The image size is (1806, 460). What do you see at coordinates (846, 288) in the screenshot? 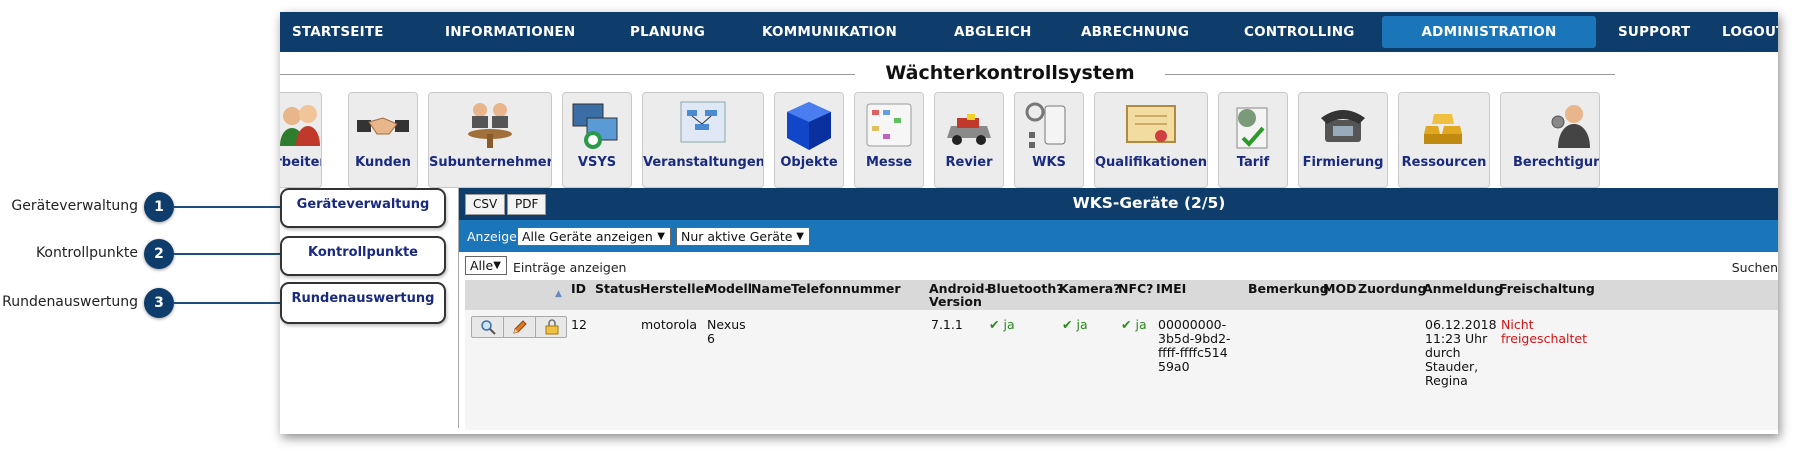
I see `col-telefonnummer: Telefonnummer` at bounding box center [846, 288].